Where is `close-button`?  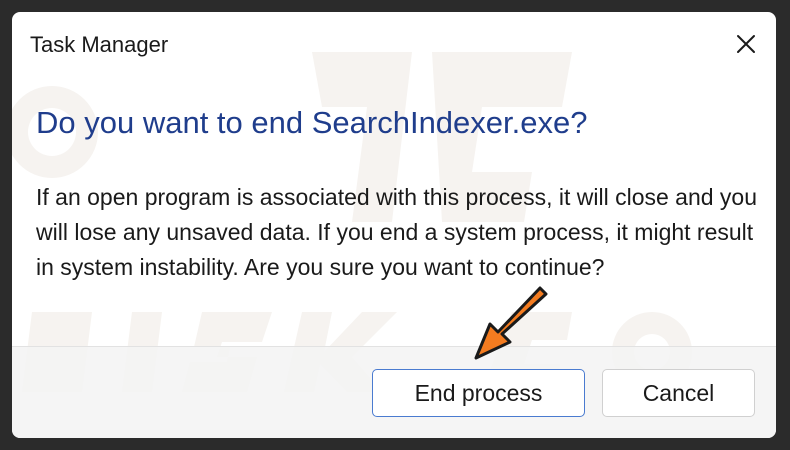 close-button is located at coordinates (746, 44).